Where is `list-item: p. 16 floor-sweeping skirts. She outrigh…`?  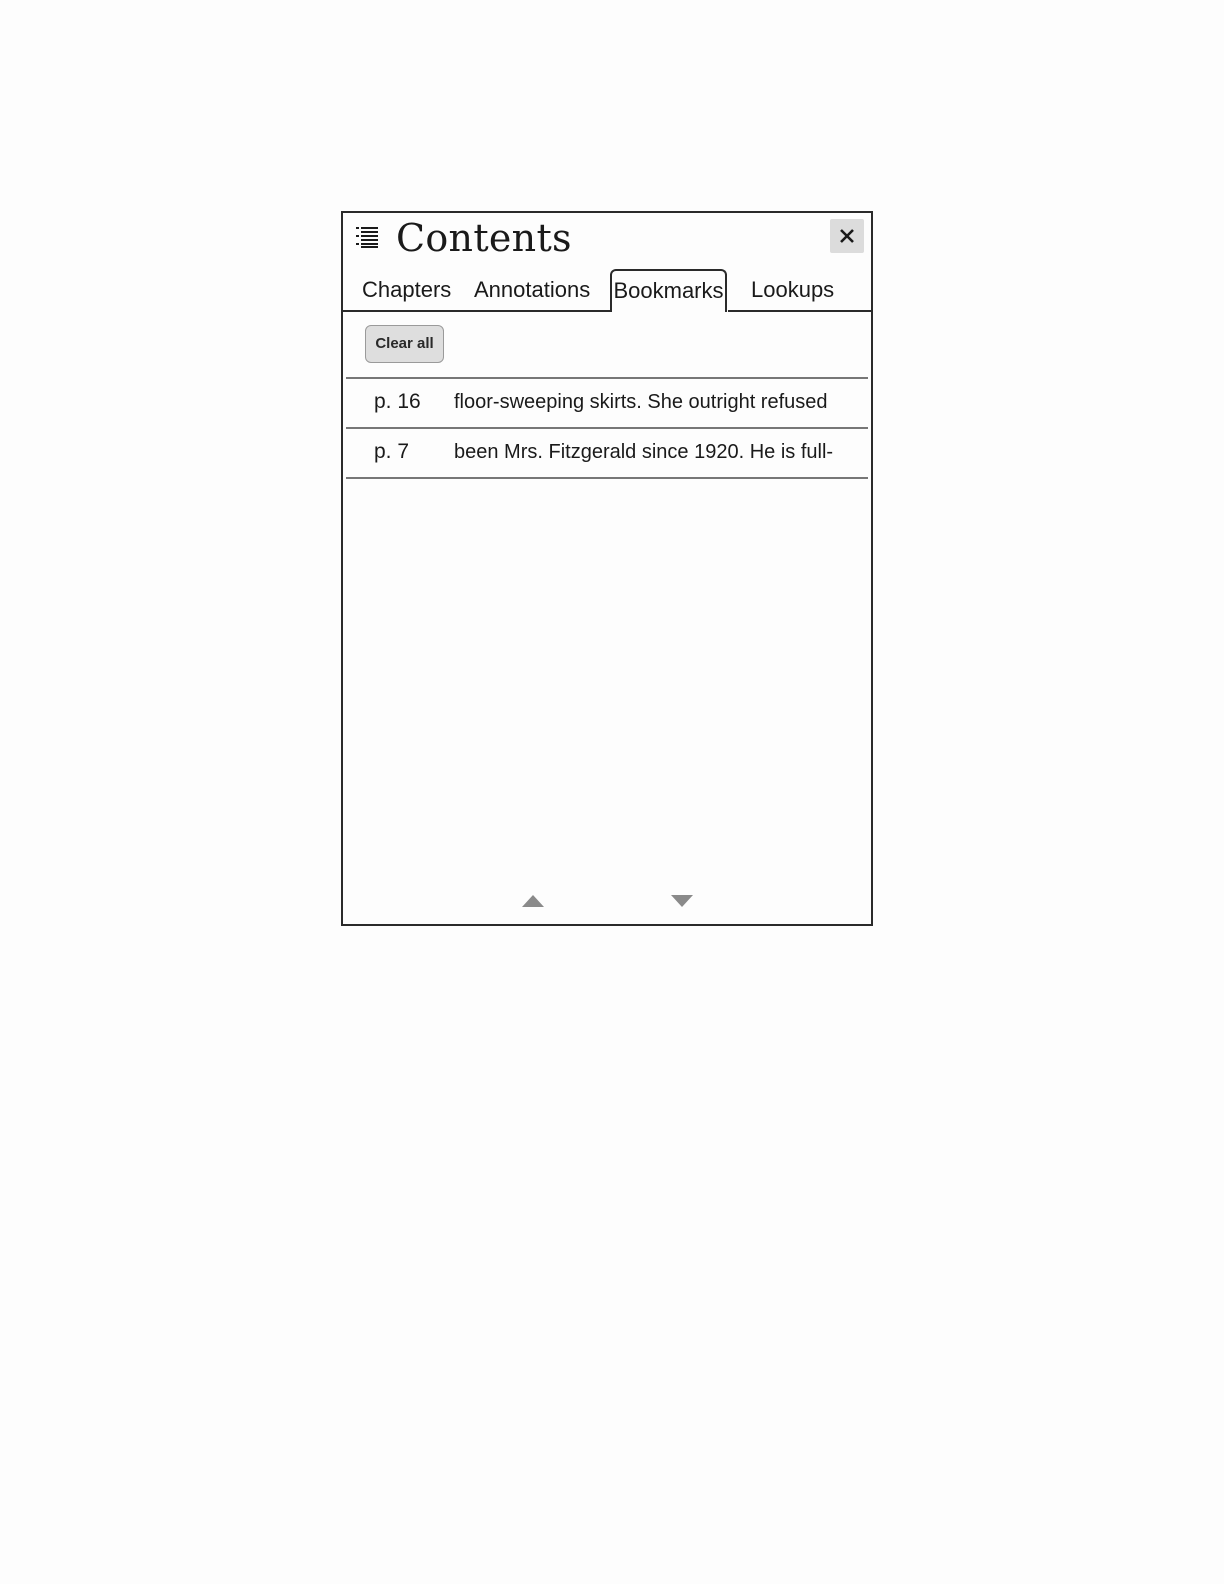 list-item: p. 16 floor-sweeping skirts. She outrigh… is located at coordinates (607, 403).